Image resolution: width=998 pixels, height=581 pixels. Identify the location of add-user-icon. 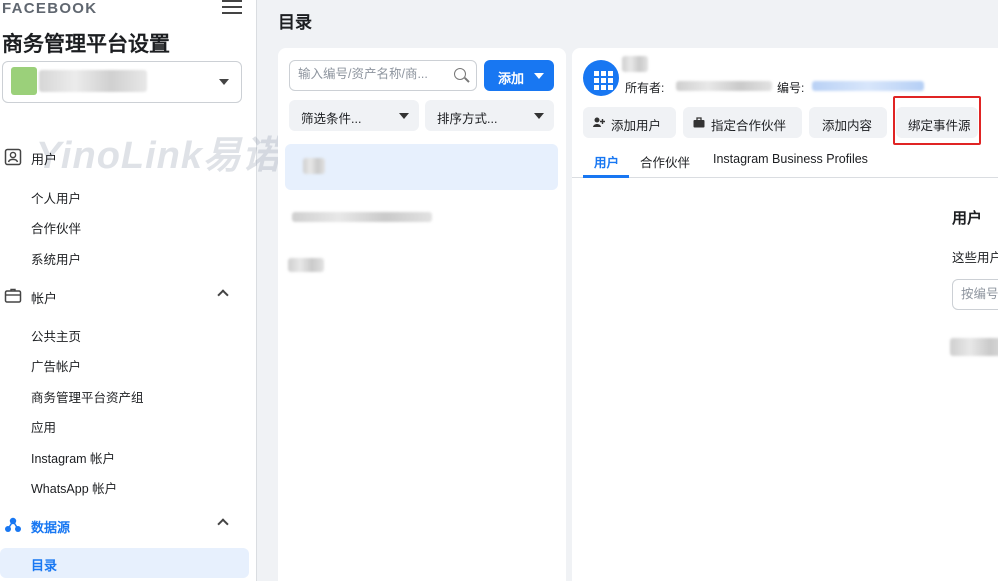
(599, 122).